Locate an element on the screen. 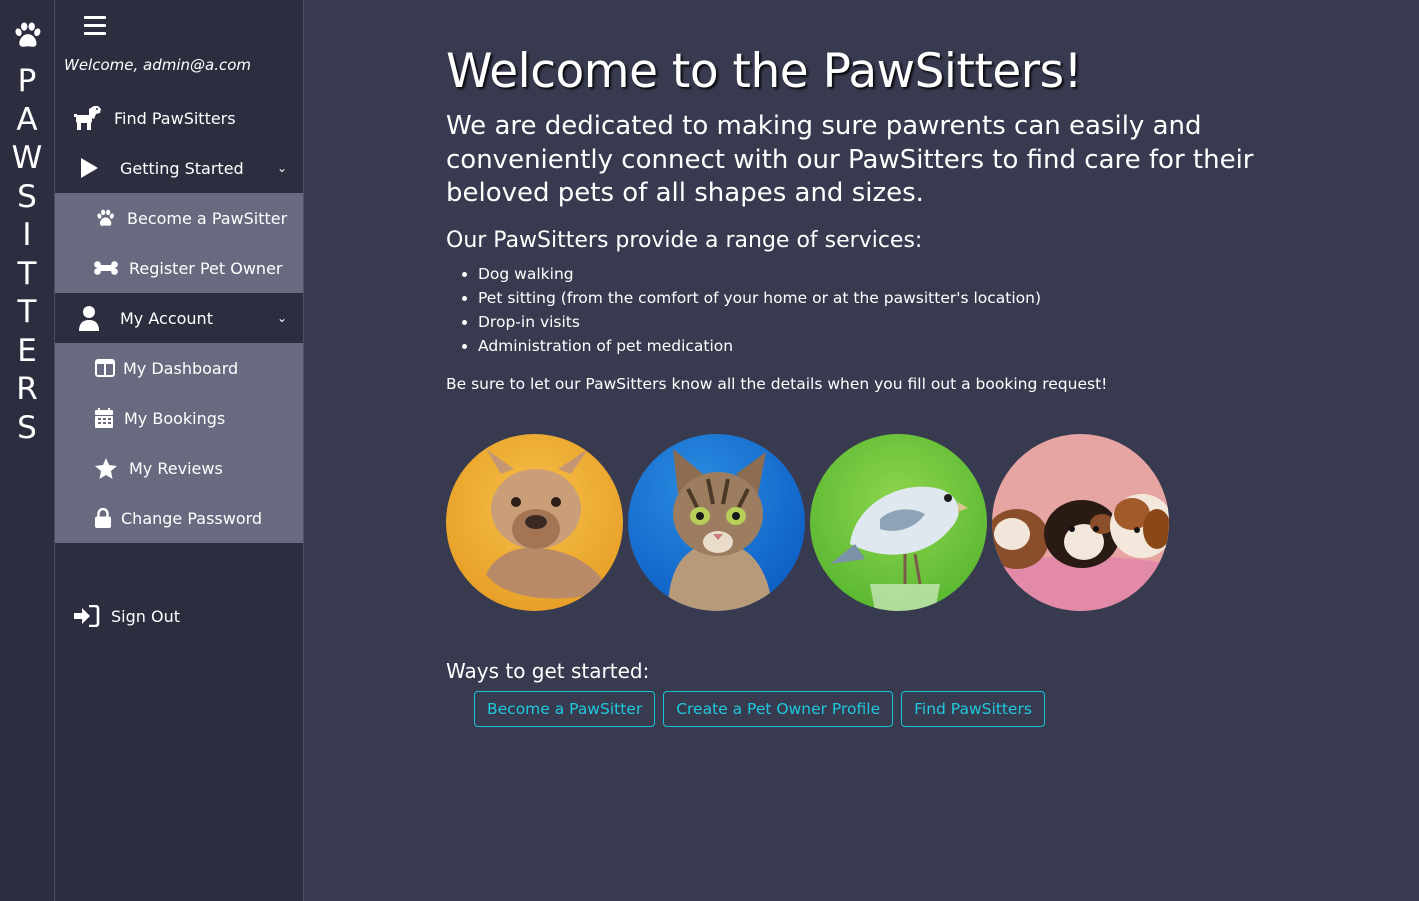  guinea-pigs-image is located at coordinates (1080, 522).